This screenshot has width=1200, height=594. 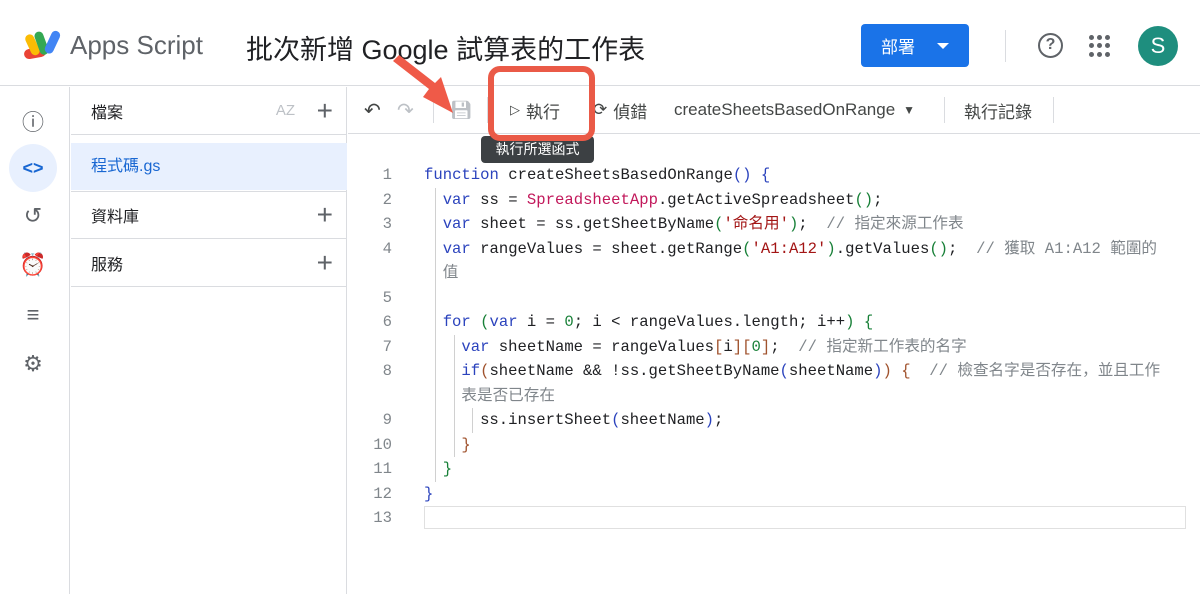 What do you see at coordinates (387, 175) in the screenshot?
I see `line-number: 1` at bounding box center [387, 175].